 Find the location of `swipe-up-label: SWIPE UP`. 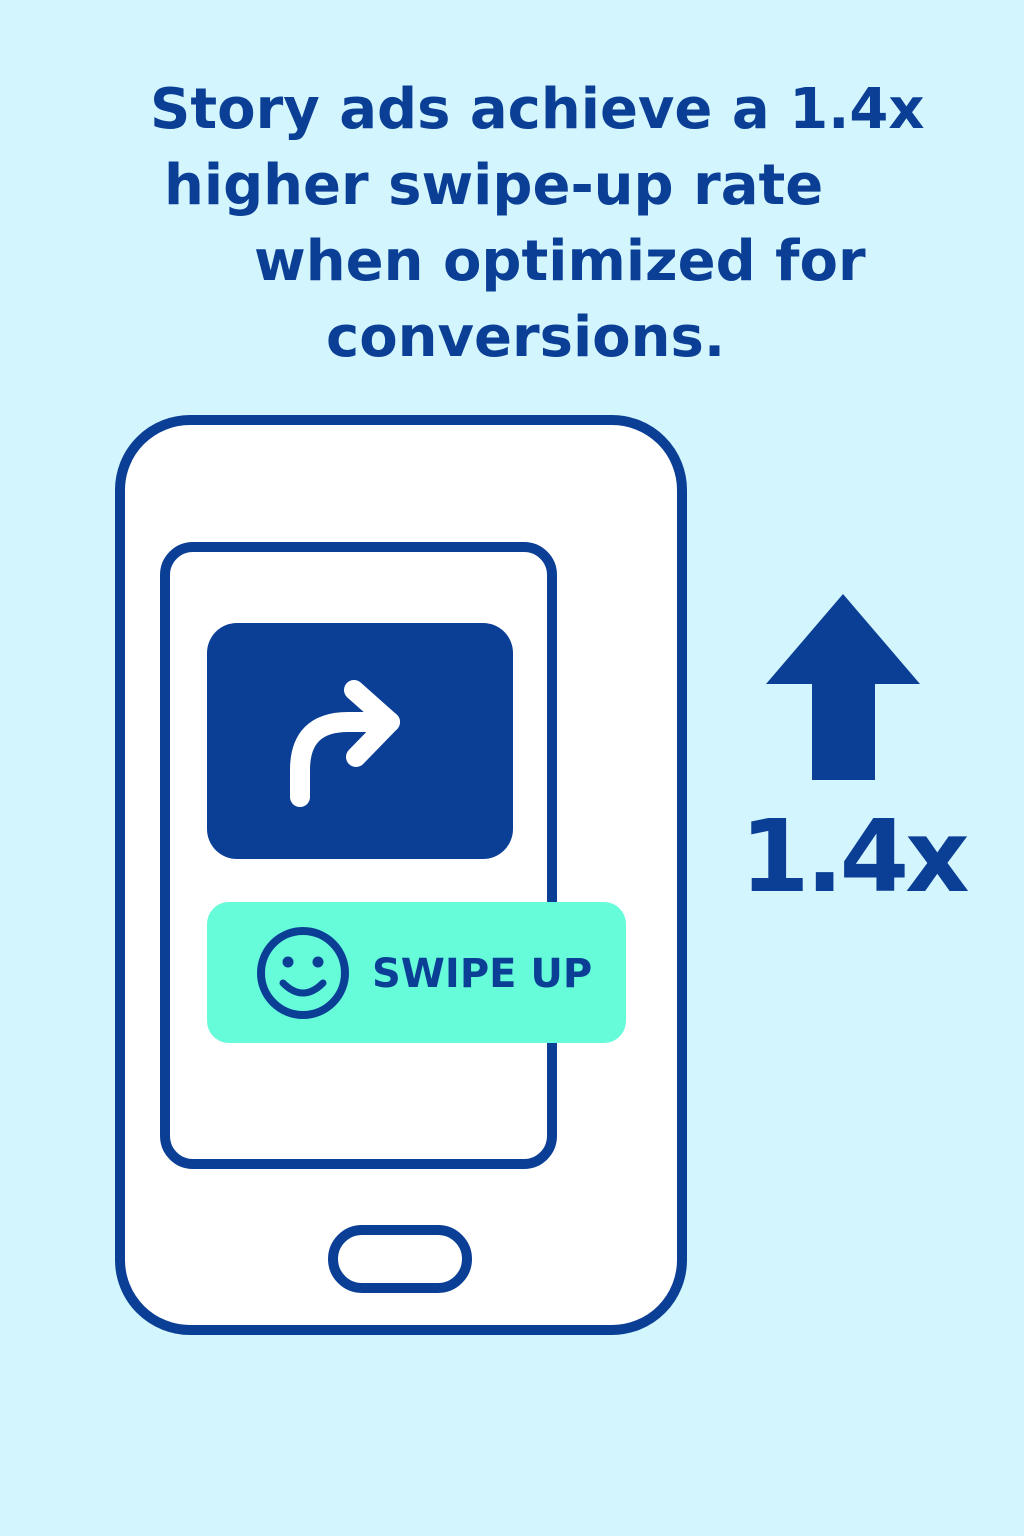

swipe-up-label: SWIPE UP is located at coordinates (482, 974).